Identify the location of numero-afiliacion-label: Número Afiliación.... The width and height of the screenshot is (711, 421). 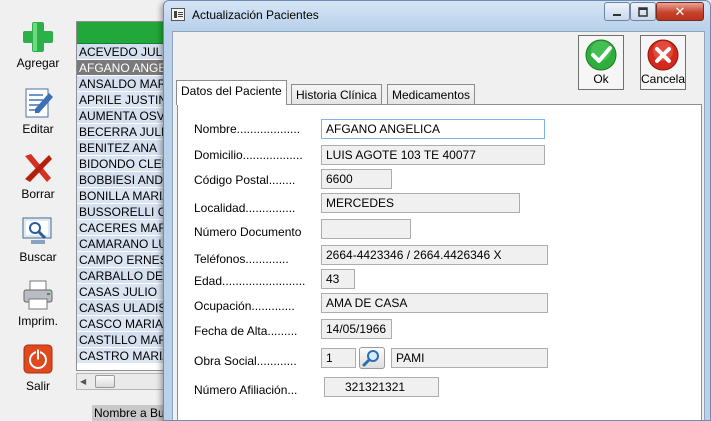
(246, 390).